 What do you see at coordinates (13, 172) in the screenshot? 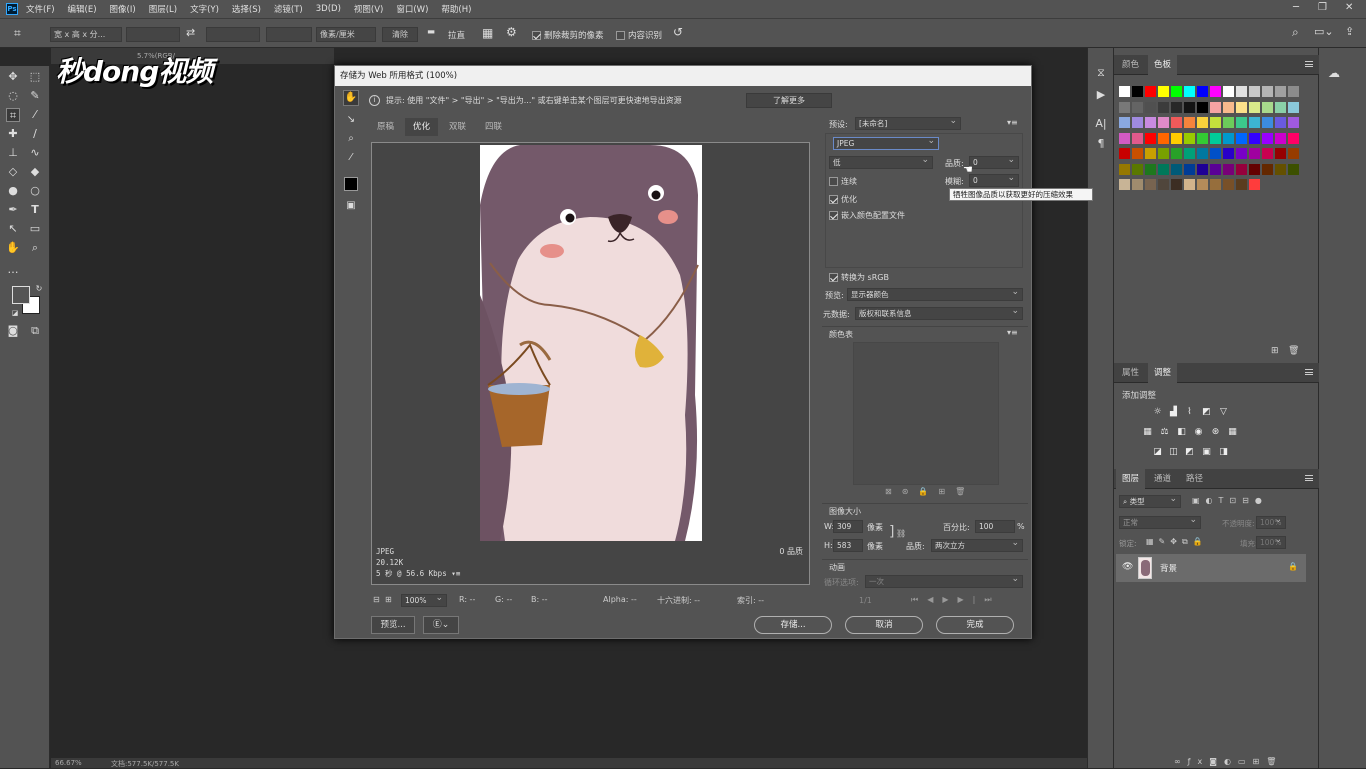
I see `eraser-tool-icon: ◇` at bounding box center [13, 172].